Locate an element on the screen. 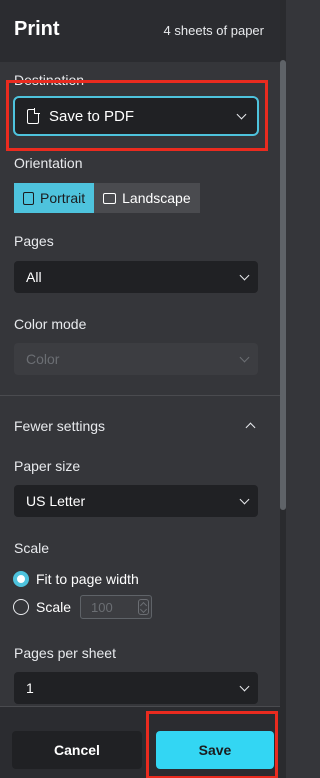 Image resolution: width=320 pixels, height=778 pixels. cancel-button: Cancel is located at coordinates (77, 750).